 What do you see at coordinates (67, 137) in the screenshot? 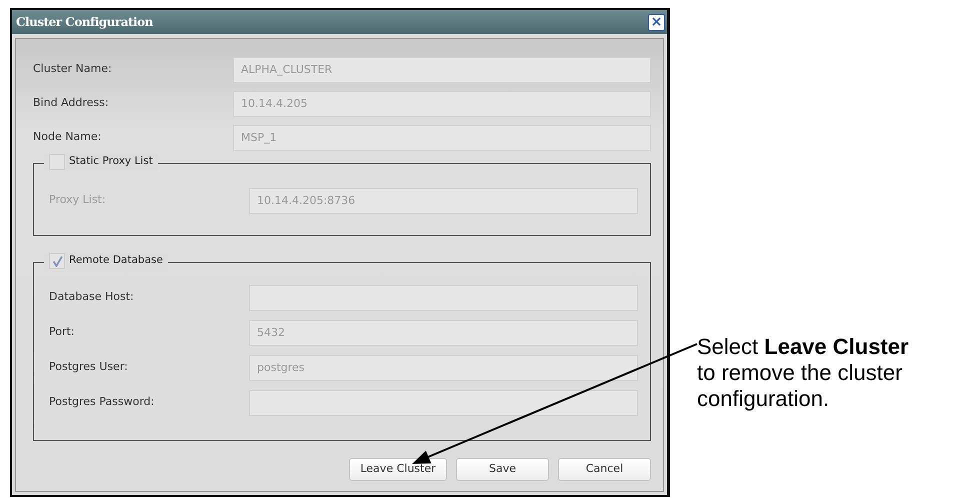
I see `field-label: Node Name:` at bounding box center [67, 137].